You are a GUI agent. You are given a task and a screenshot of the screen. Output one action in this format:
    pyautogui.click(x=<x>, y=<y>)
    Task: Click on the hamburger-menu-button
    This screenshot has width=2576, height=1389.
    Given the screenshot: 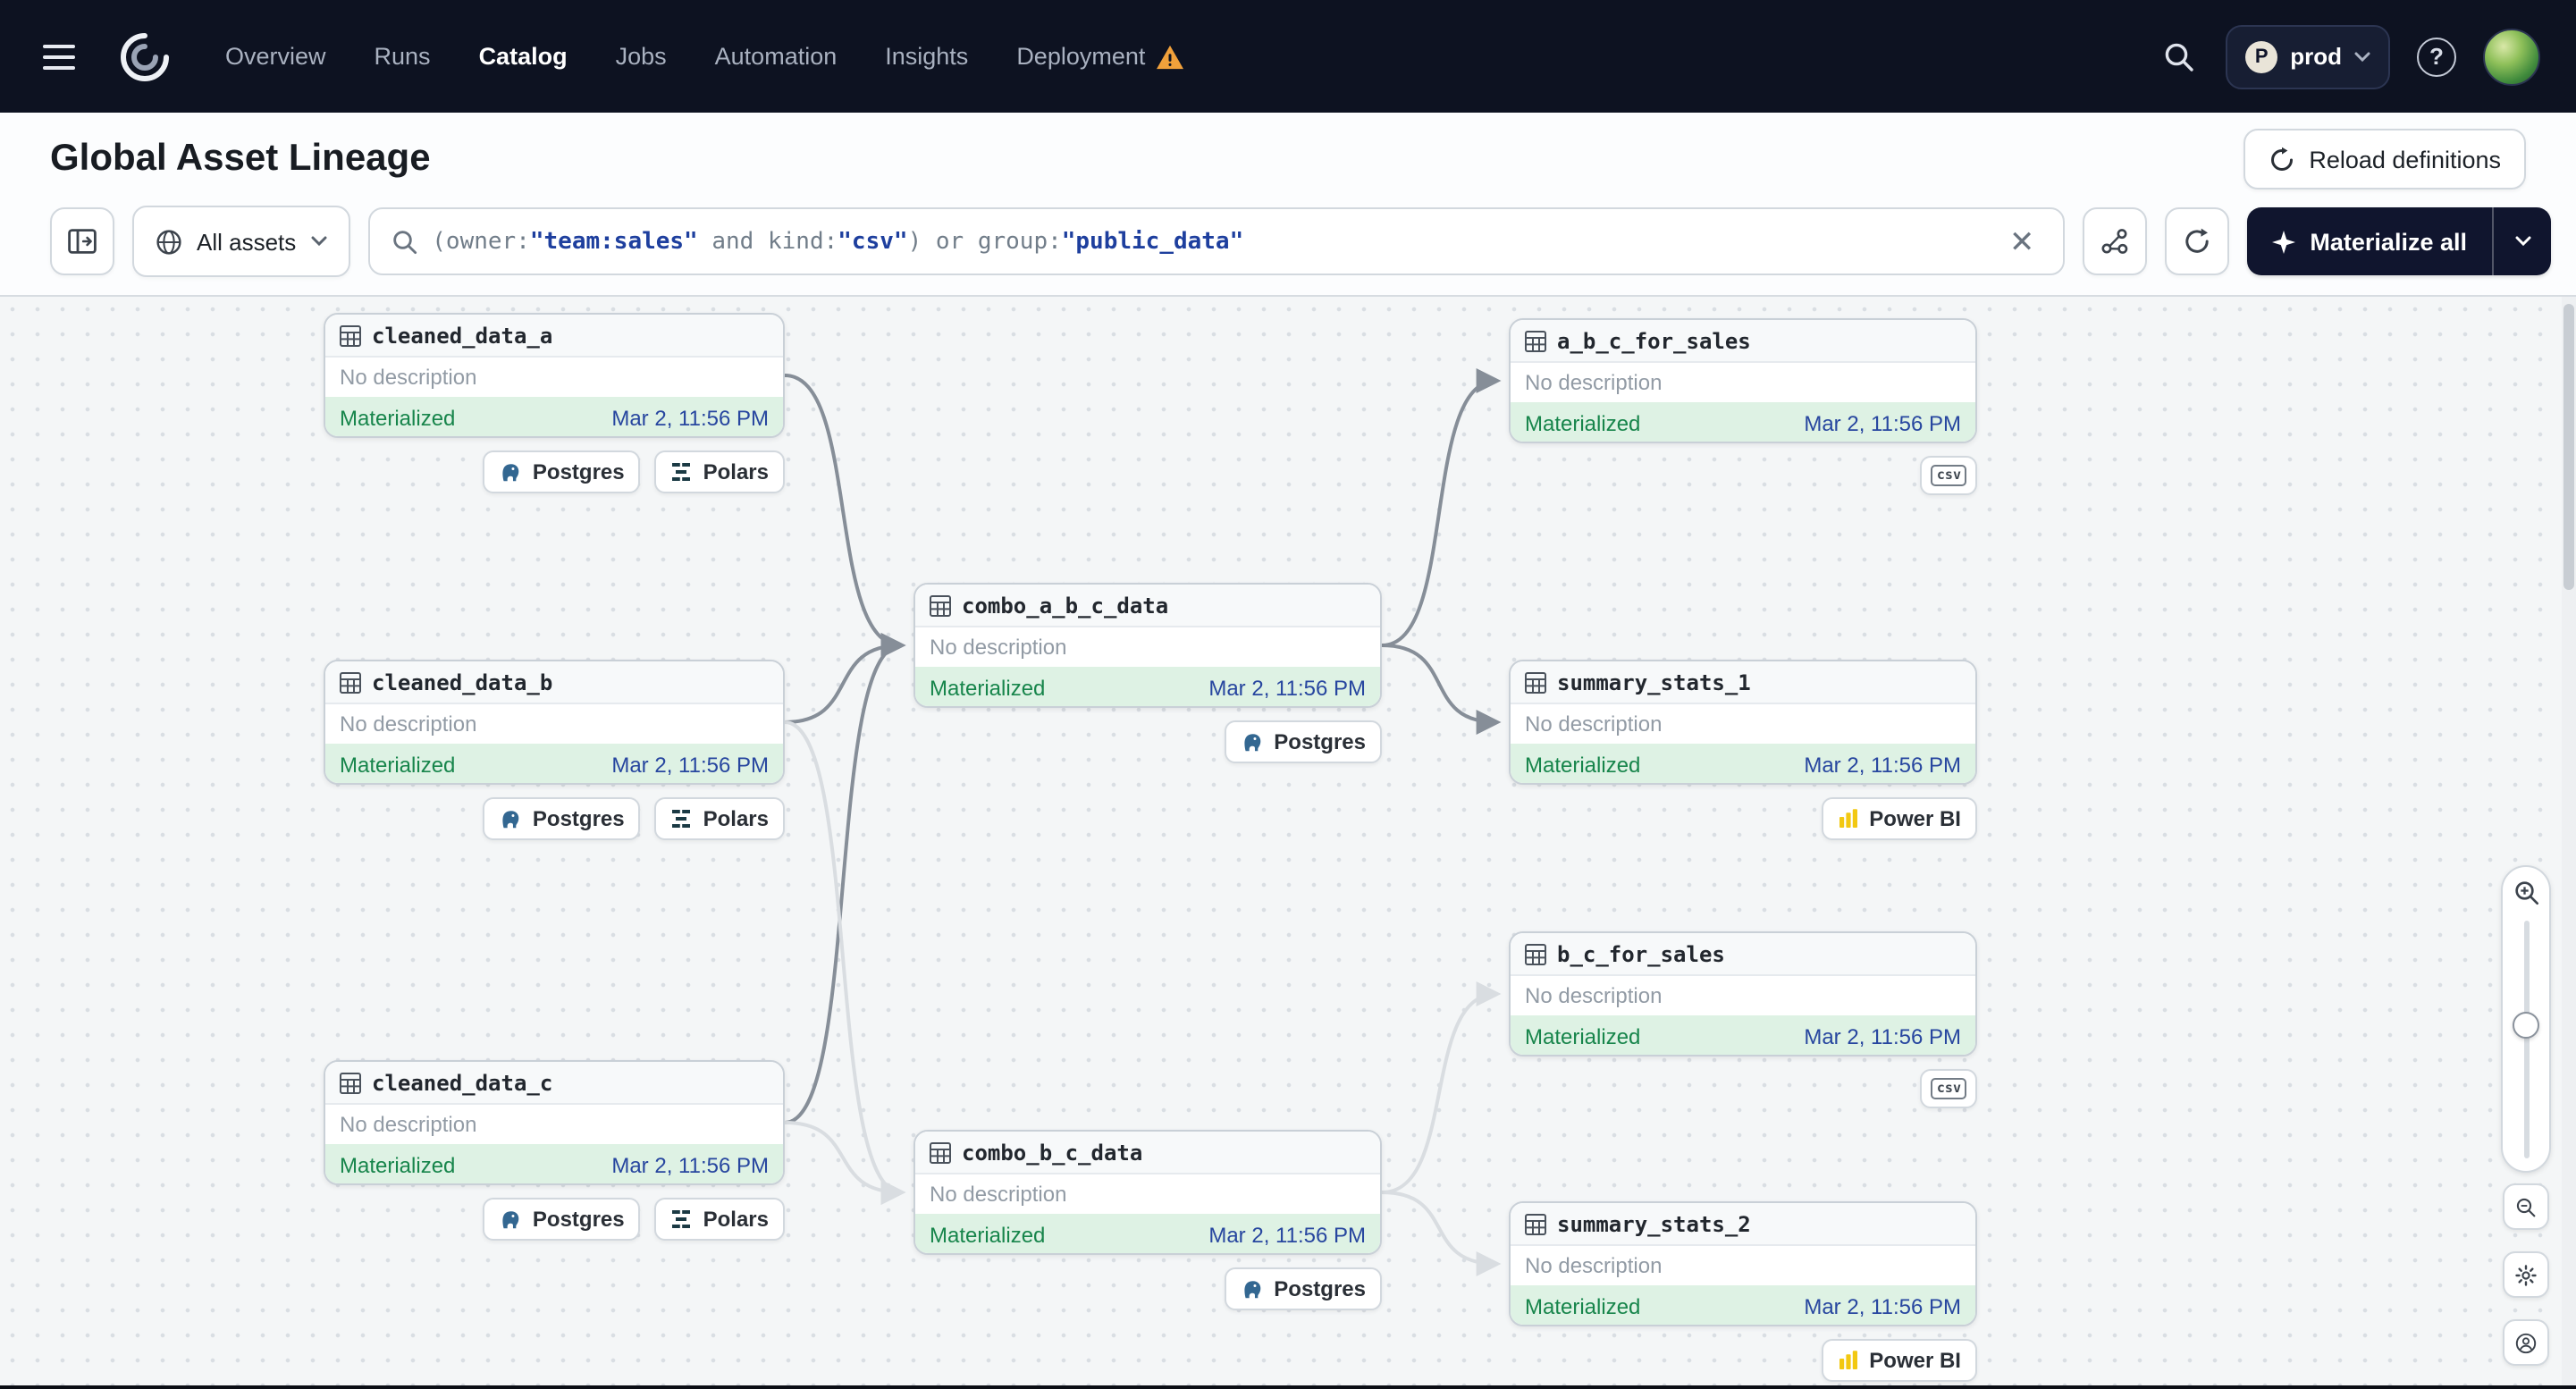 What is the action you would take?
    pyautogui.click(x=63, y=56)
    